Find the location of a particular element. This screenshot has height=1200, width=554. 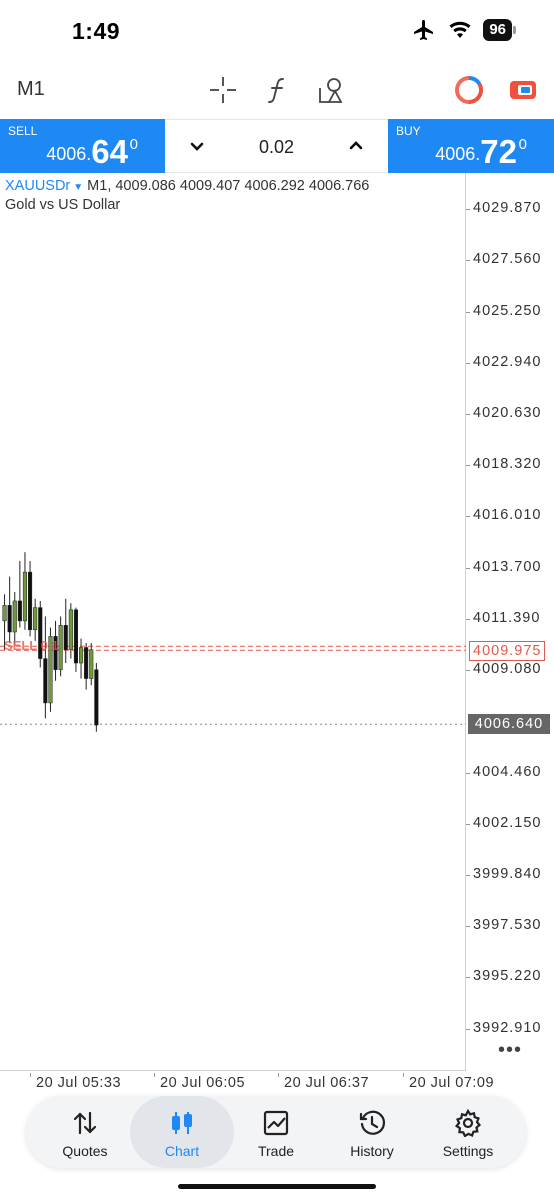

nav-chart: Chart is located at coordinates (182, 1132).